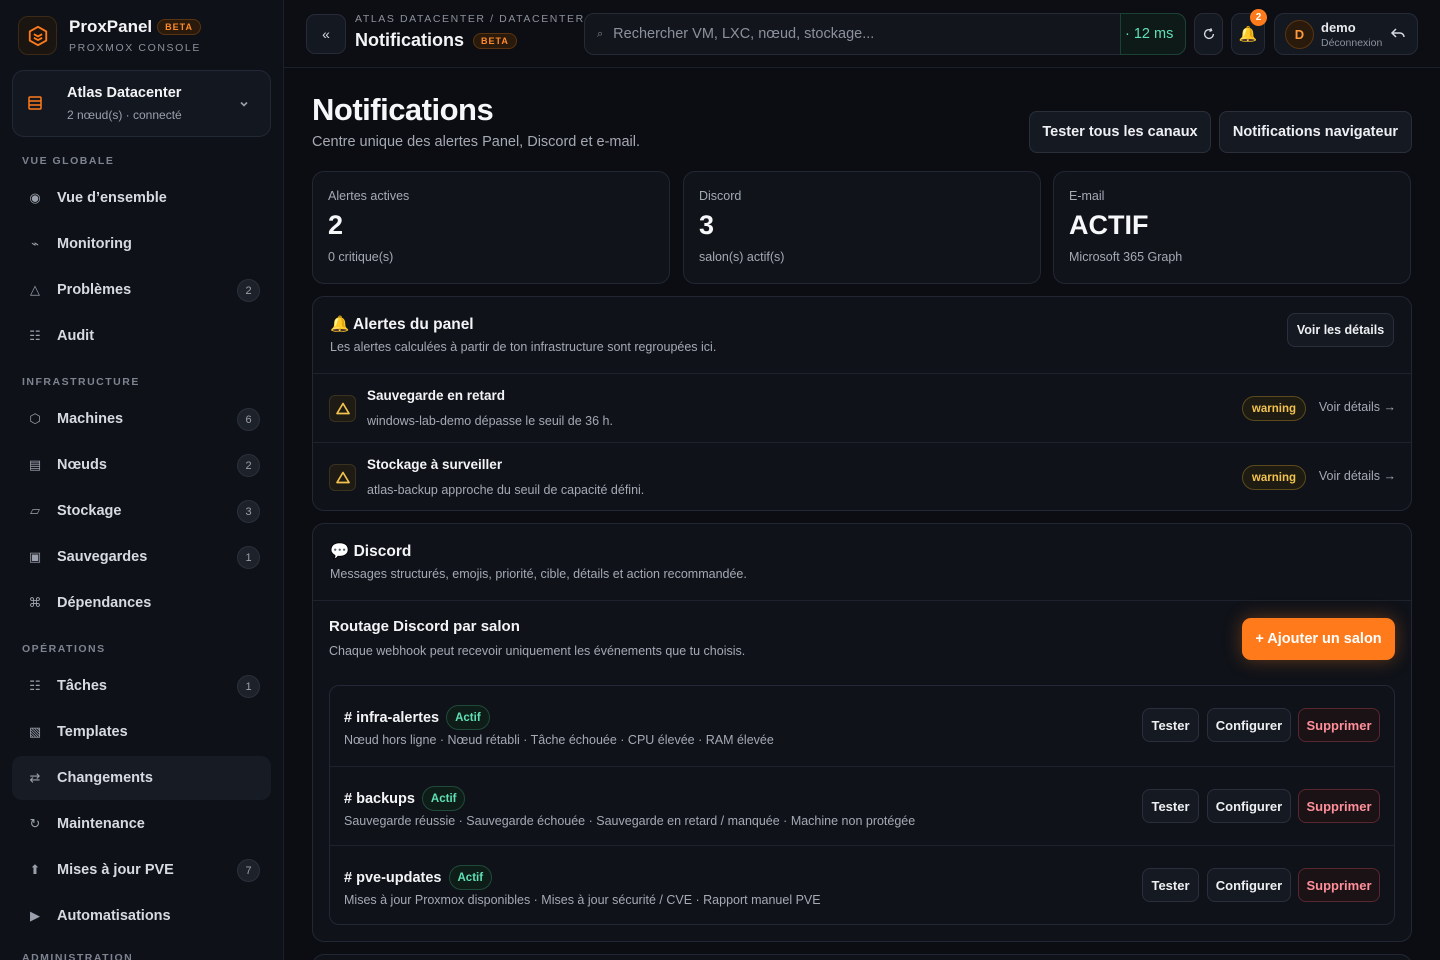 The height and width of the screenshot is (960, 1440). Describe the element at coordinates (141, 732) in the screenshot. I see `sidebar-item: ▧ Templates` at that location.